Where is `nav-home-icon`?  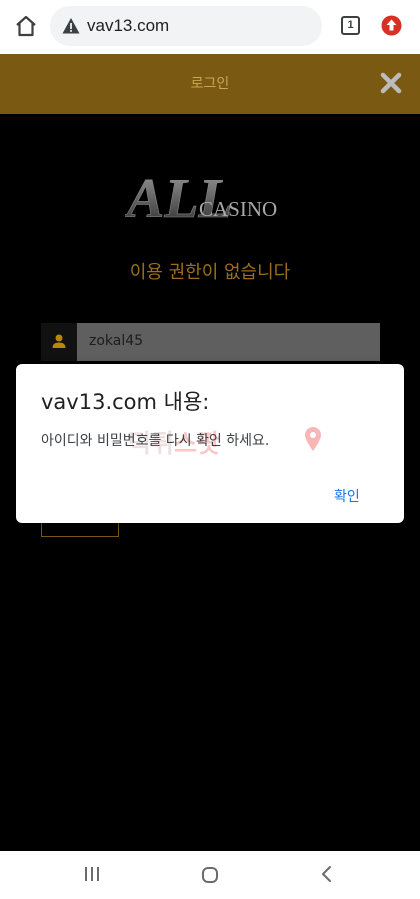 nav-home-icon is located at coordinates (210, 875).